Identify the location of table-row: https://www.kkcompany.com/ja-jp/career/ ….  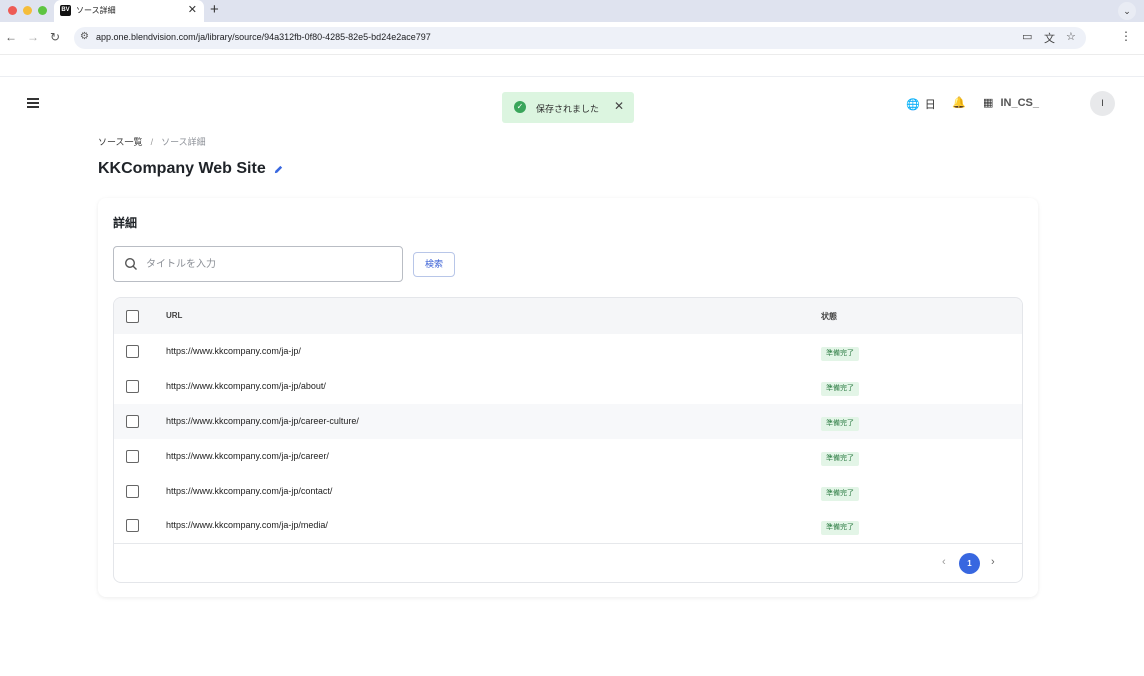
(568, 456).